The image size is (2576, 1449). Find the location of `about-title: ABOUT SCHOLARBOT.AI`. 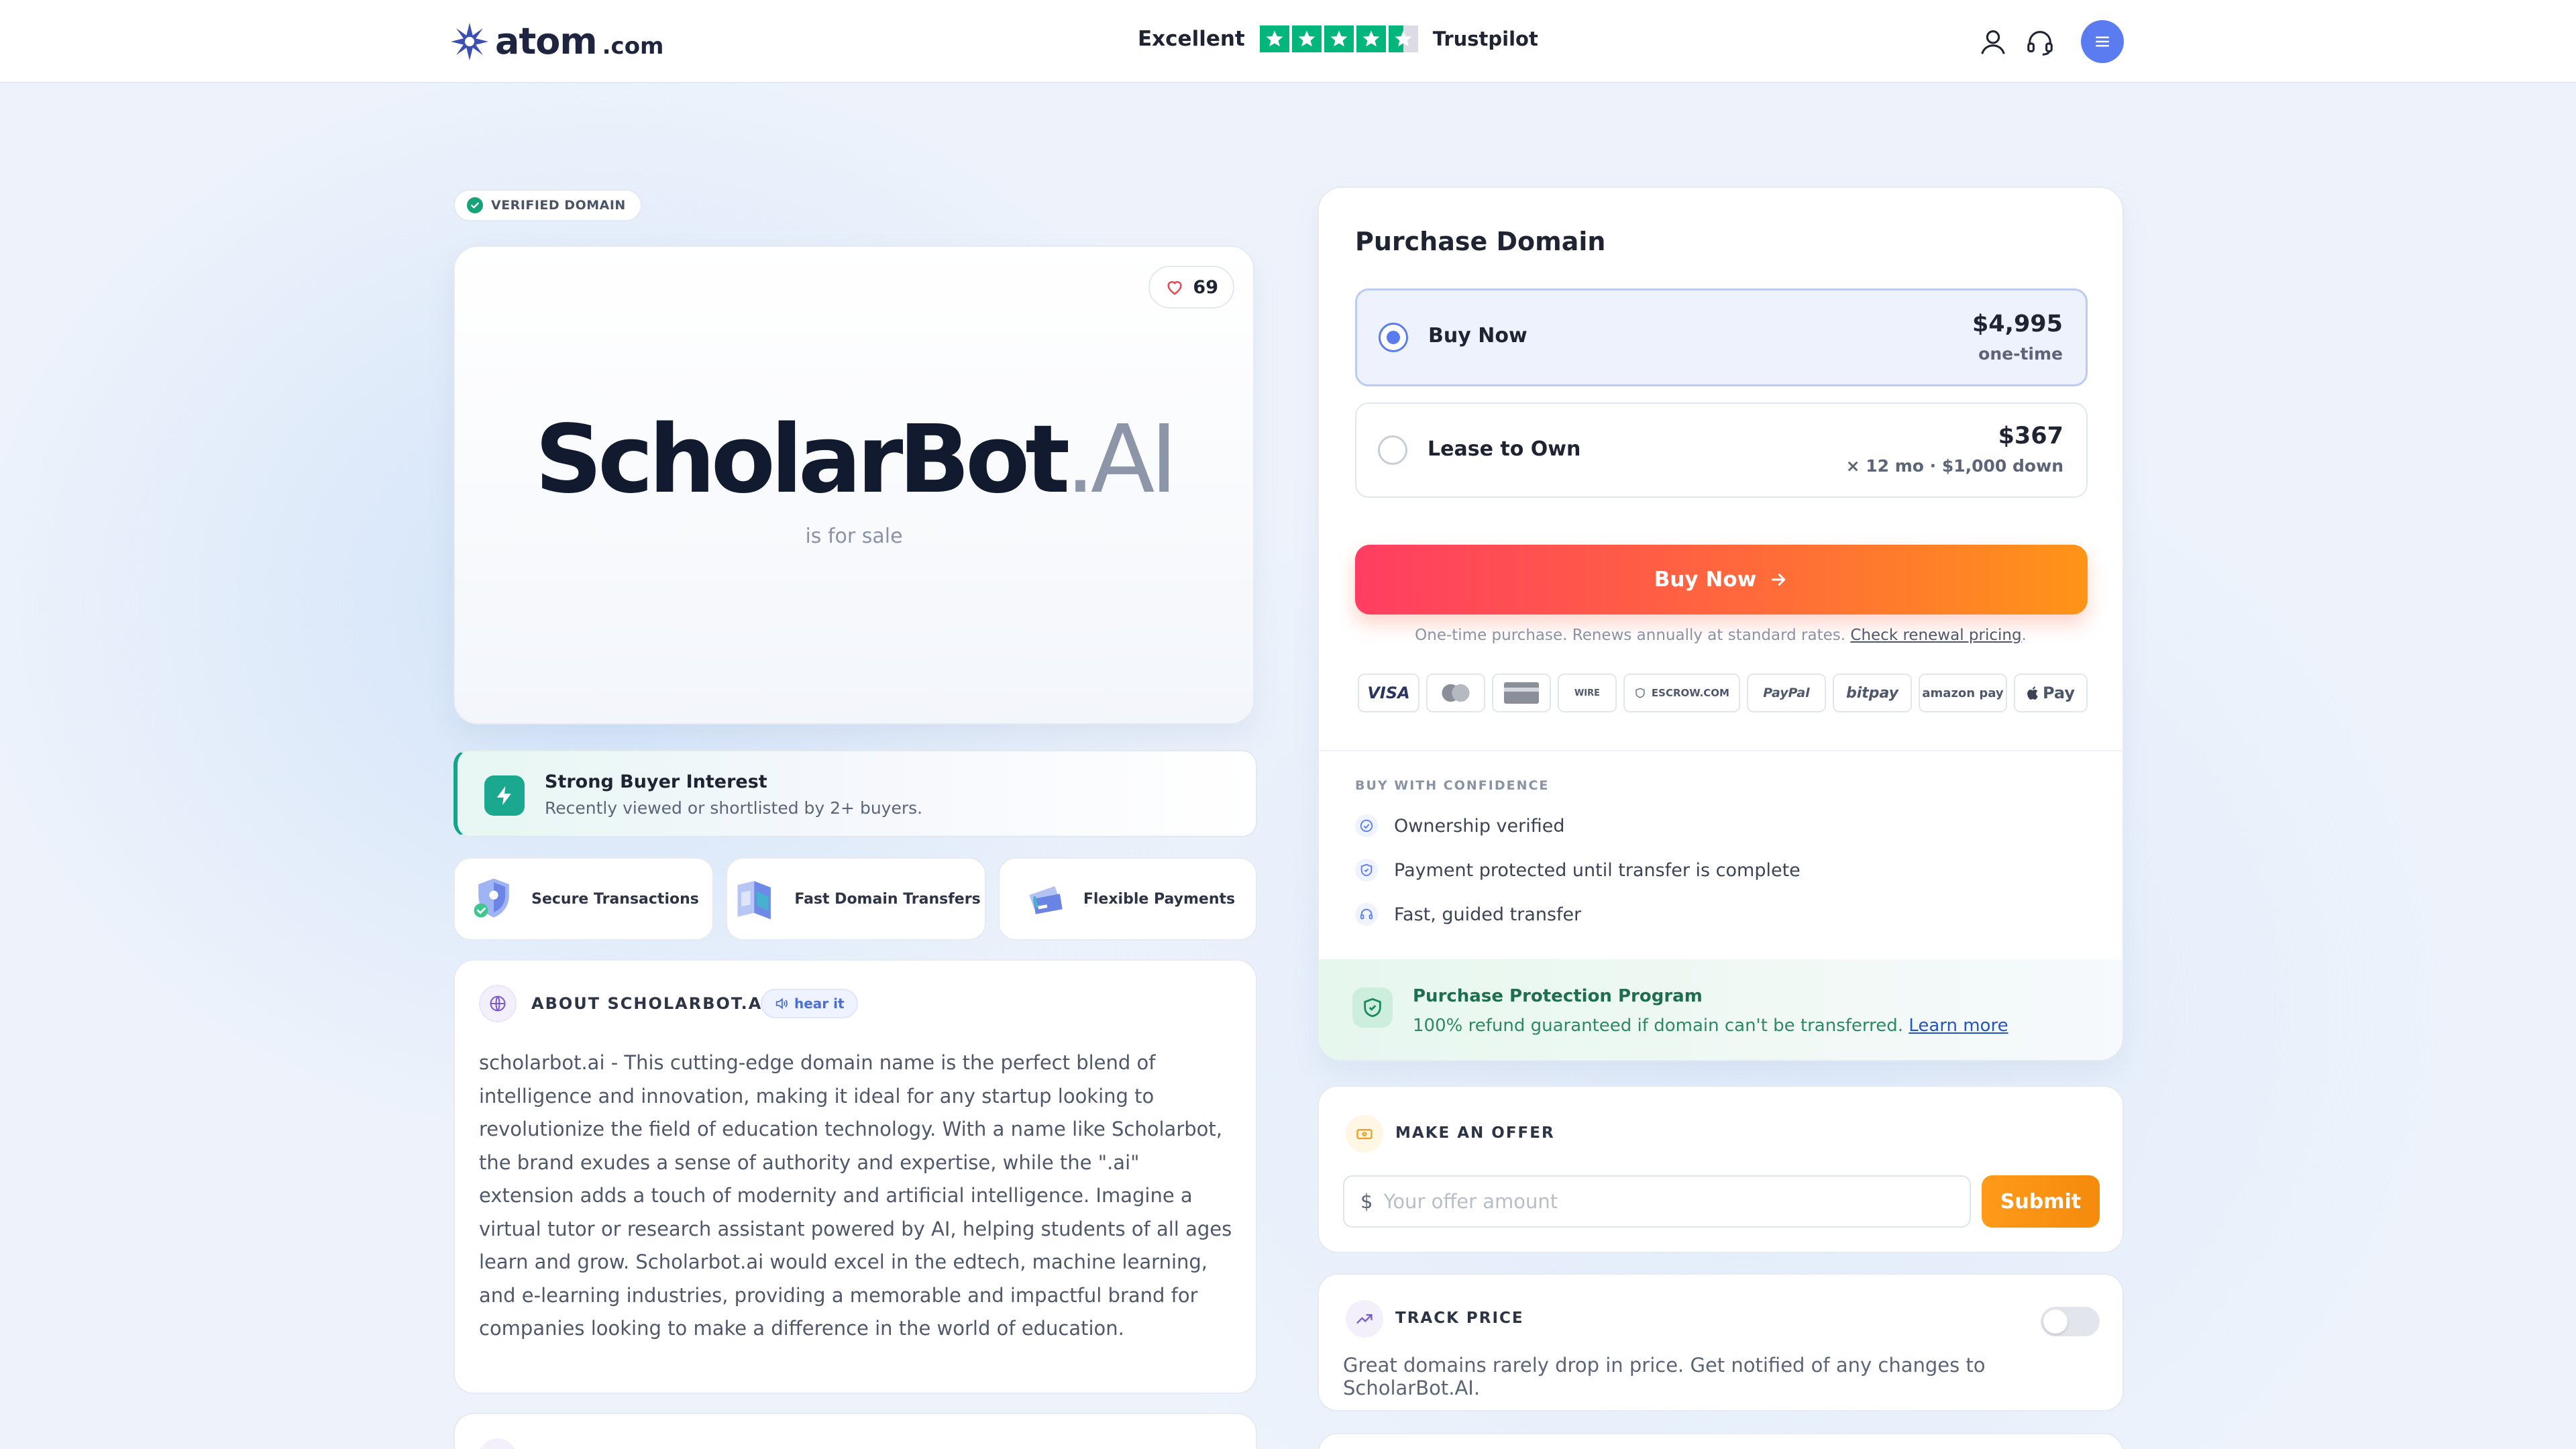

about-title: ABOUT SCHOLARBOT.AI is located at coordinates (650, 1003).